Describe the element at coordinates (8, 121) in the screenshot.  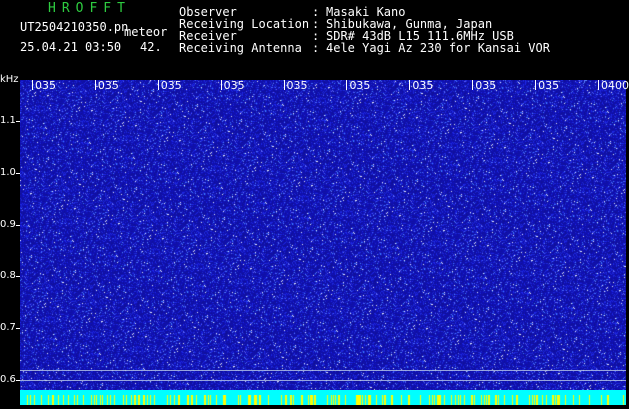
I see `y-tick-label: 1.1` at that location.